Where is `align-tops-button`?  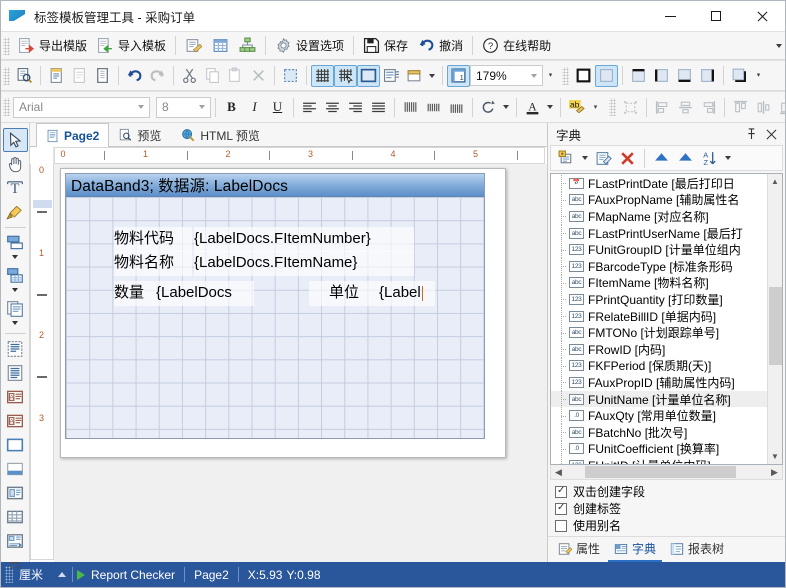
align-tops-button is located at coordinates (740, 107).